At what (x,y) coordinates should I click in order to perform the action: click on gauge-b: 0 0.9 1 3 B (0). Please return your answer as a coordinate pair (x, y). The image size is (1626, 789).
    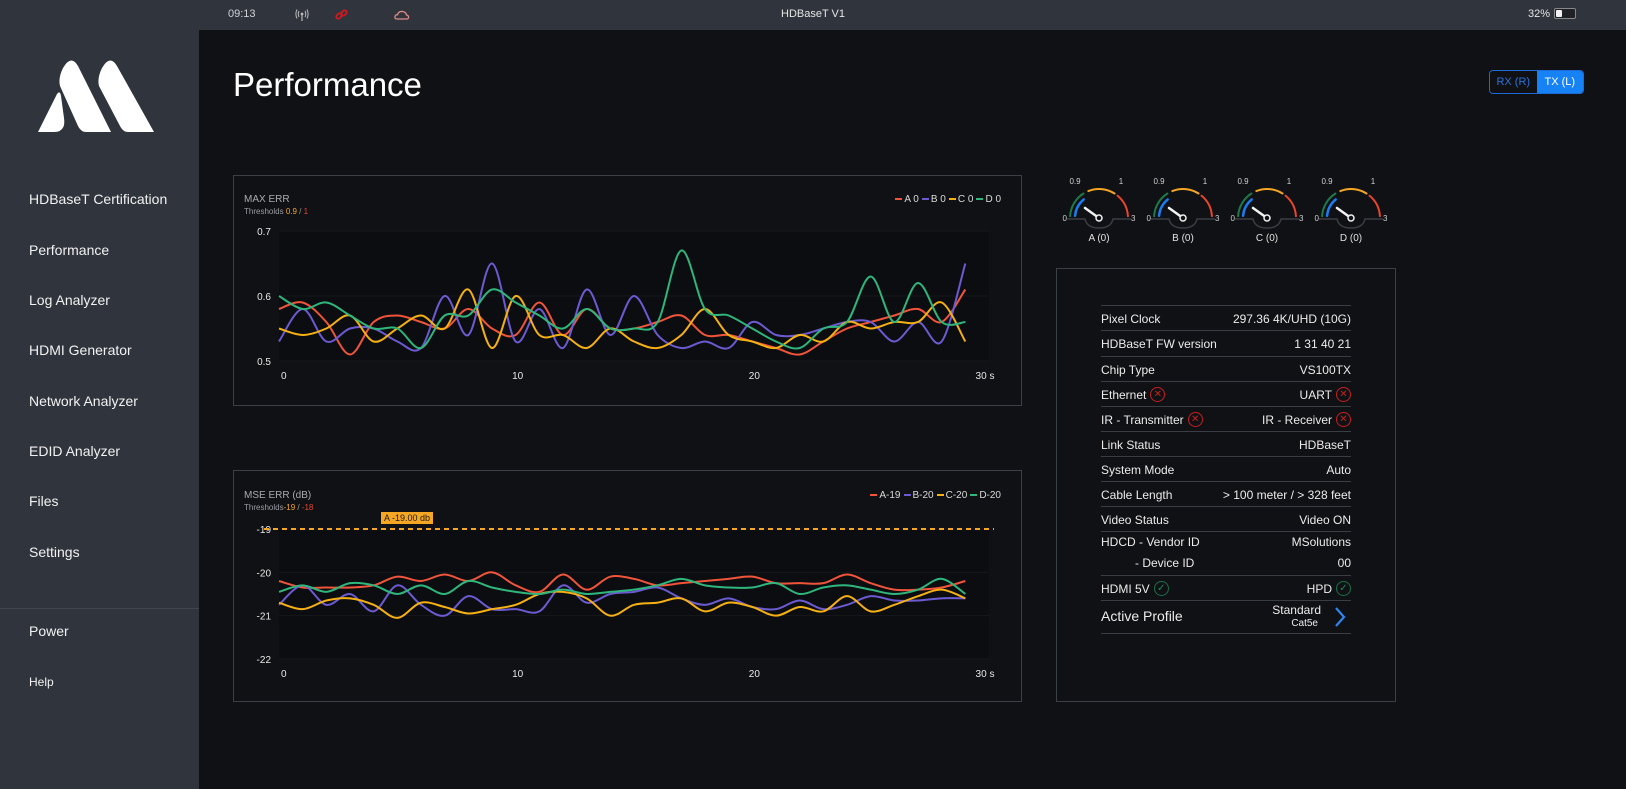
    Looking at the image, I should click on (1183, 211).